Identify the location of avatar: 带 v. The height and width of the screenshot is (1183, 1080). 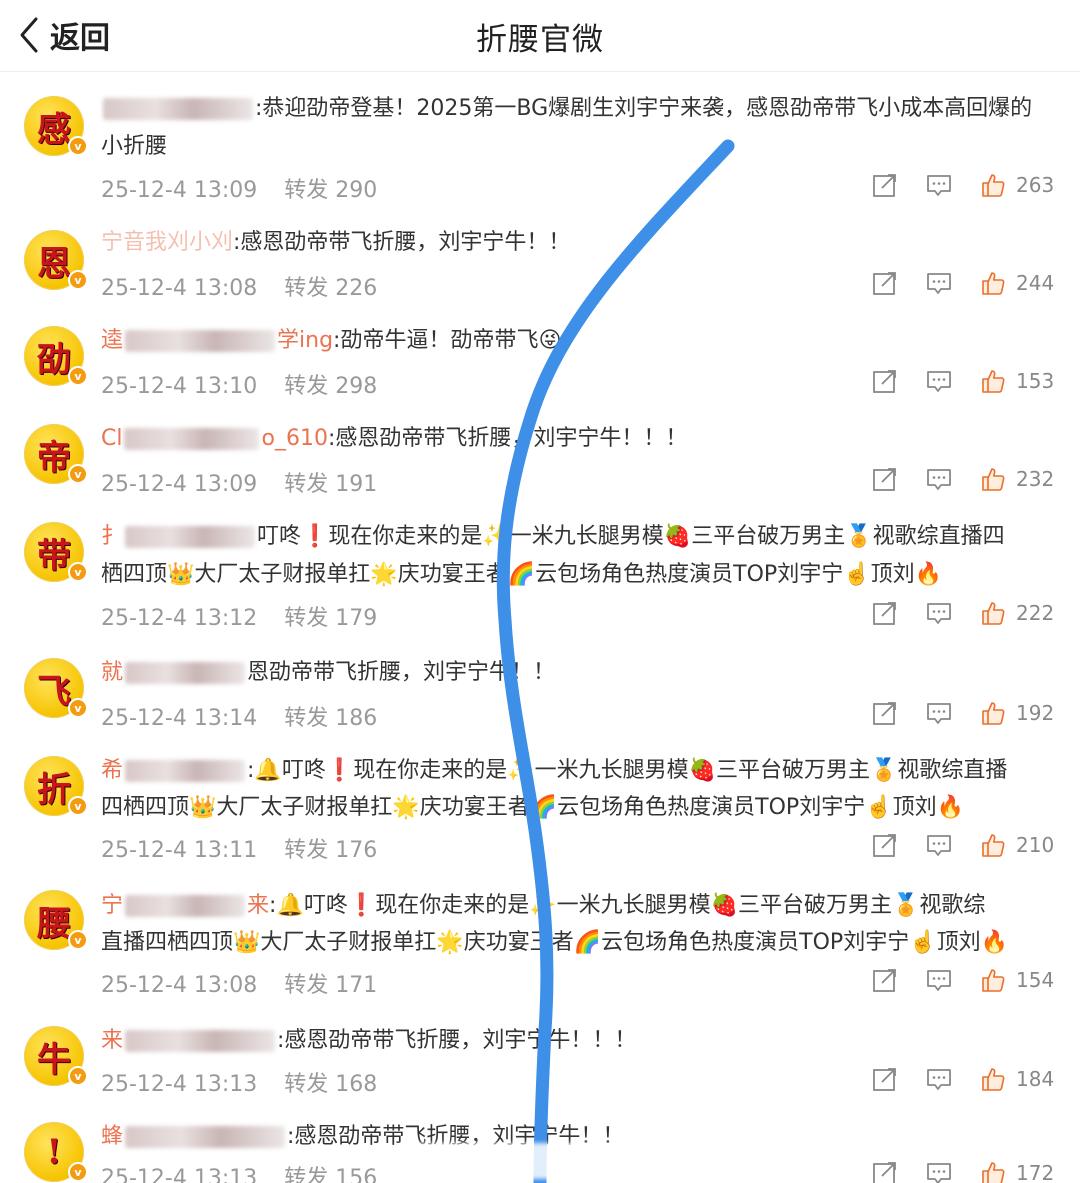
(56, 552).